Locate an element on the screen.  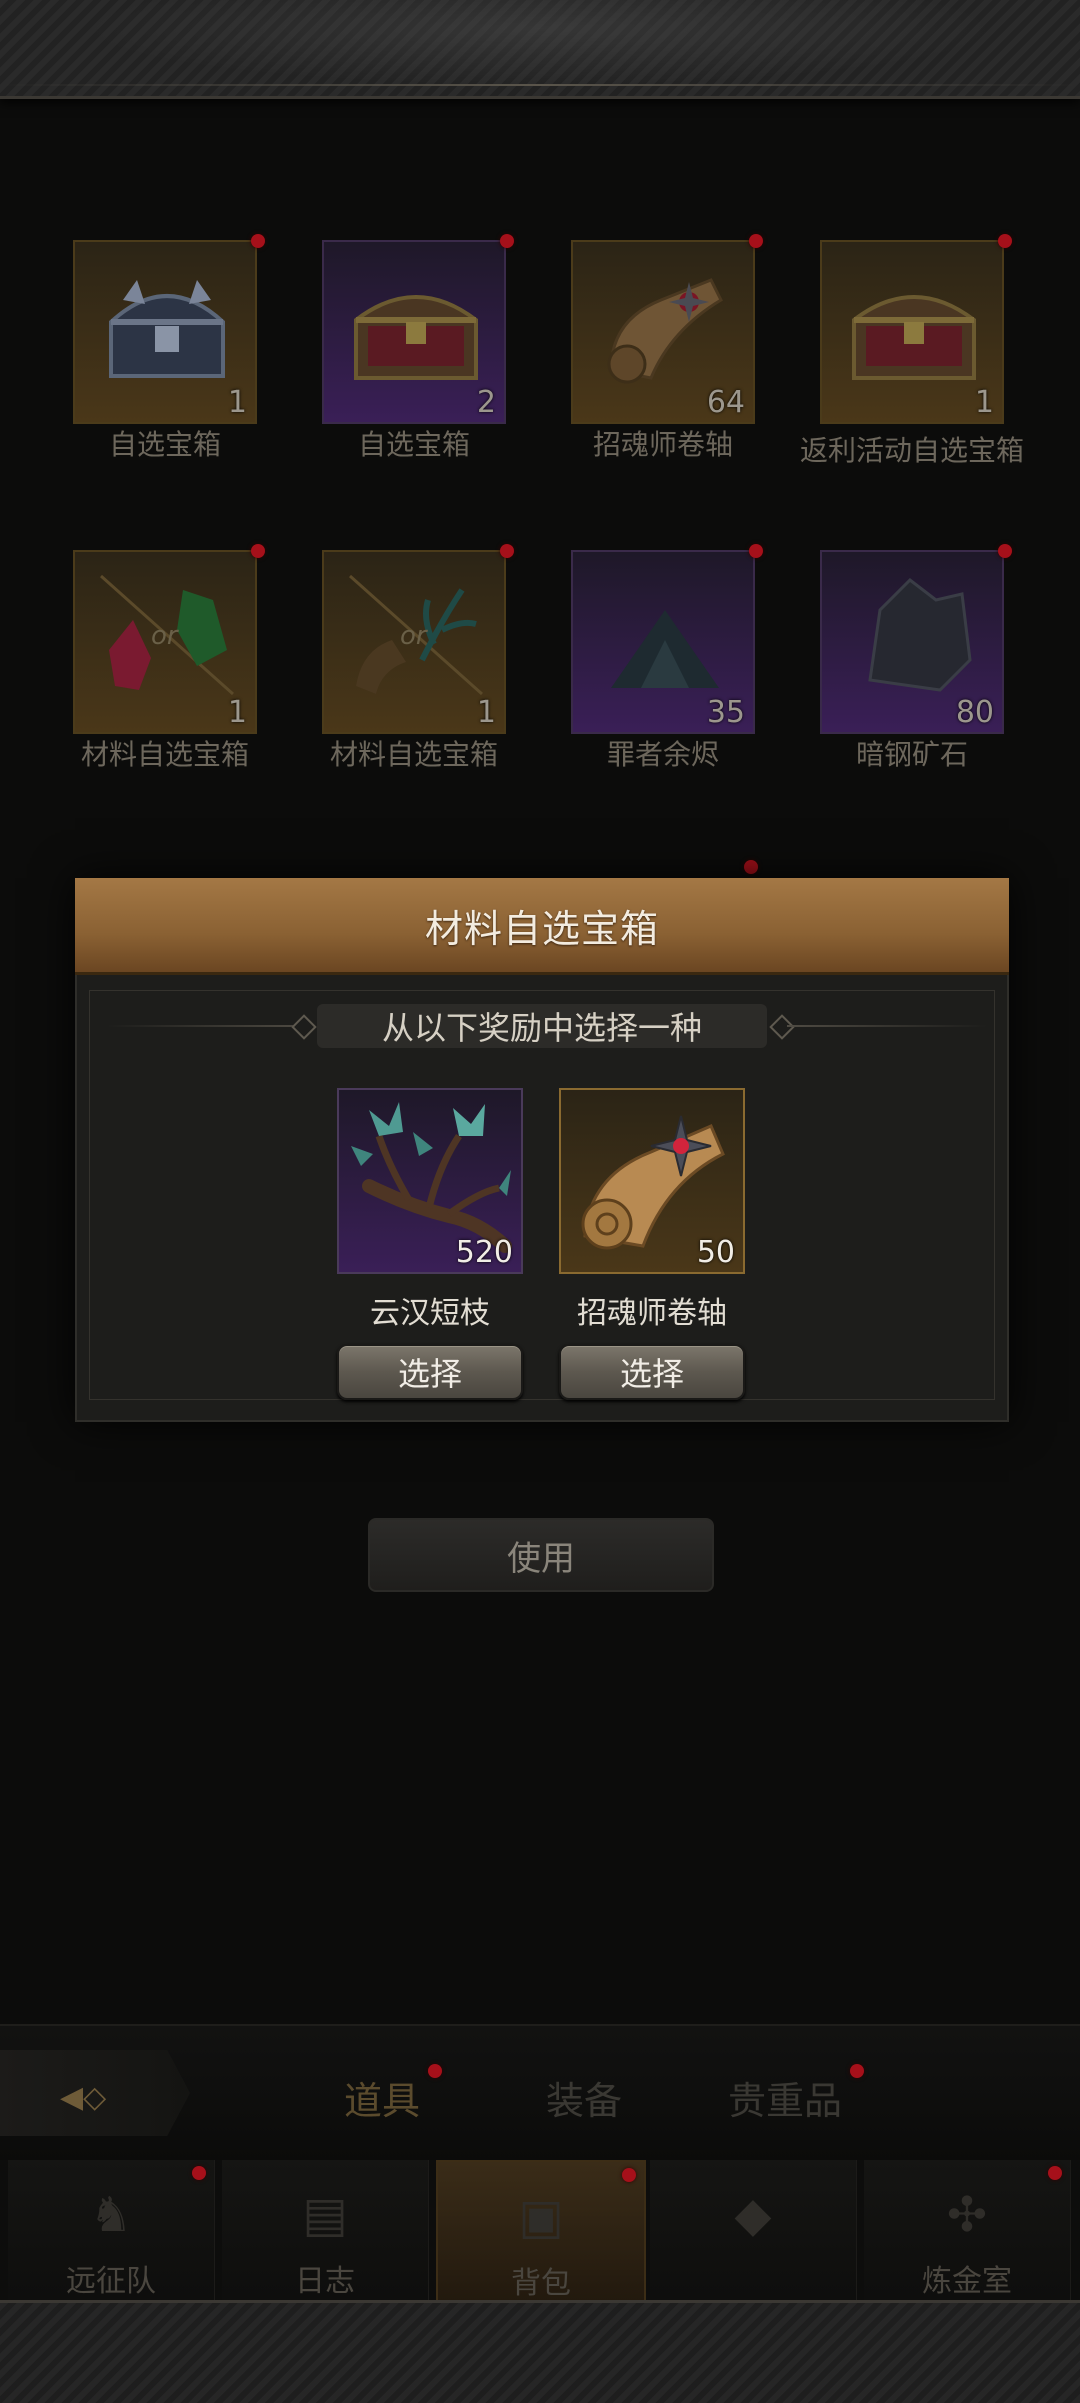
nav-alchemy: ✣ 炼金室 is located at coordinates (967, 2230).